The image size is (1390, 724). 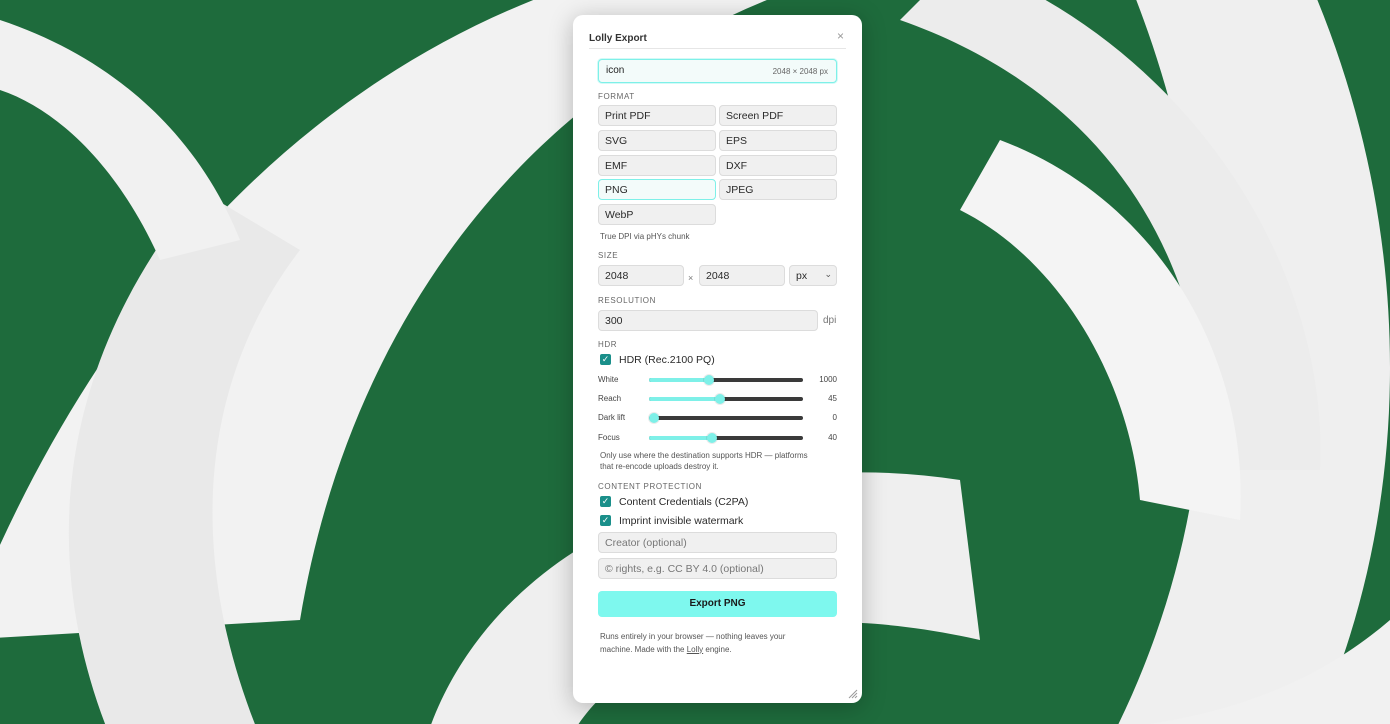 I want to click on height-field, so click(x=742, y=275).